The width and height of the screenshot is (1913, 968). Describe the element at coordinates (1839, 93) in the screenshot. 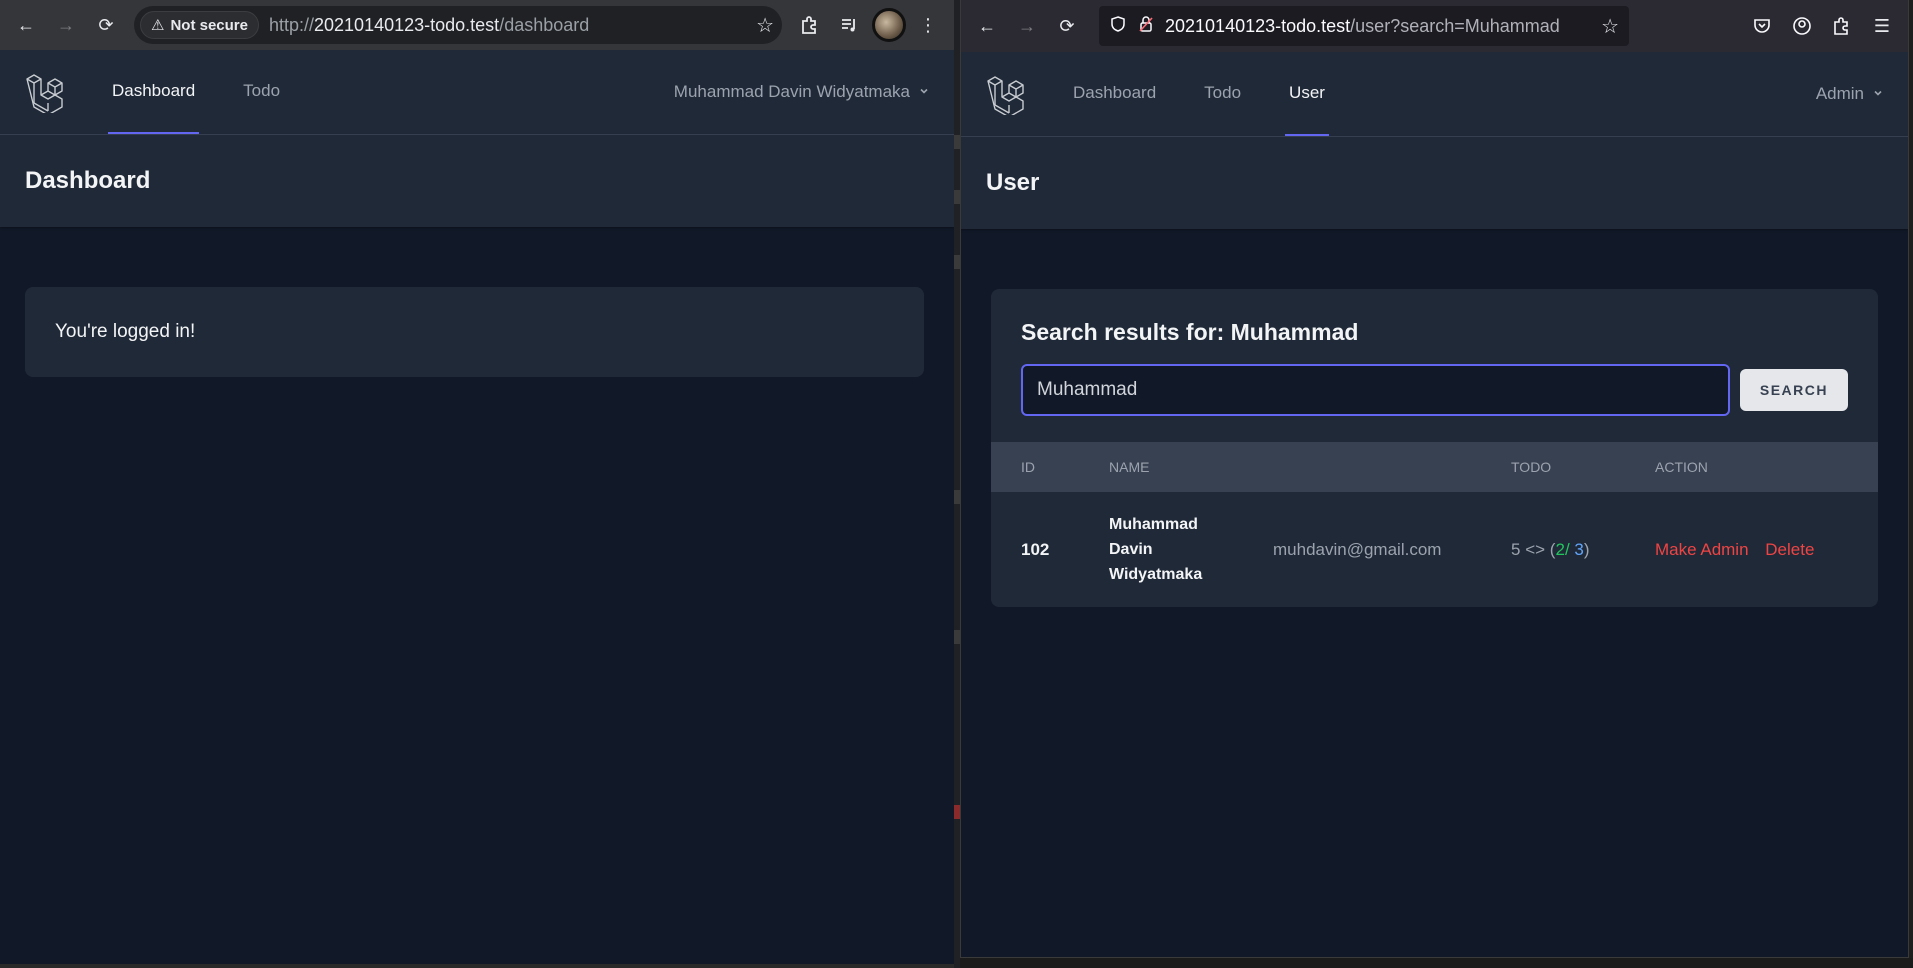

I see `user-name: Admin` at that location.